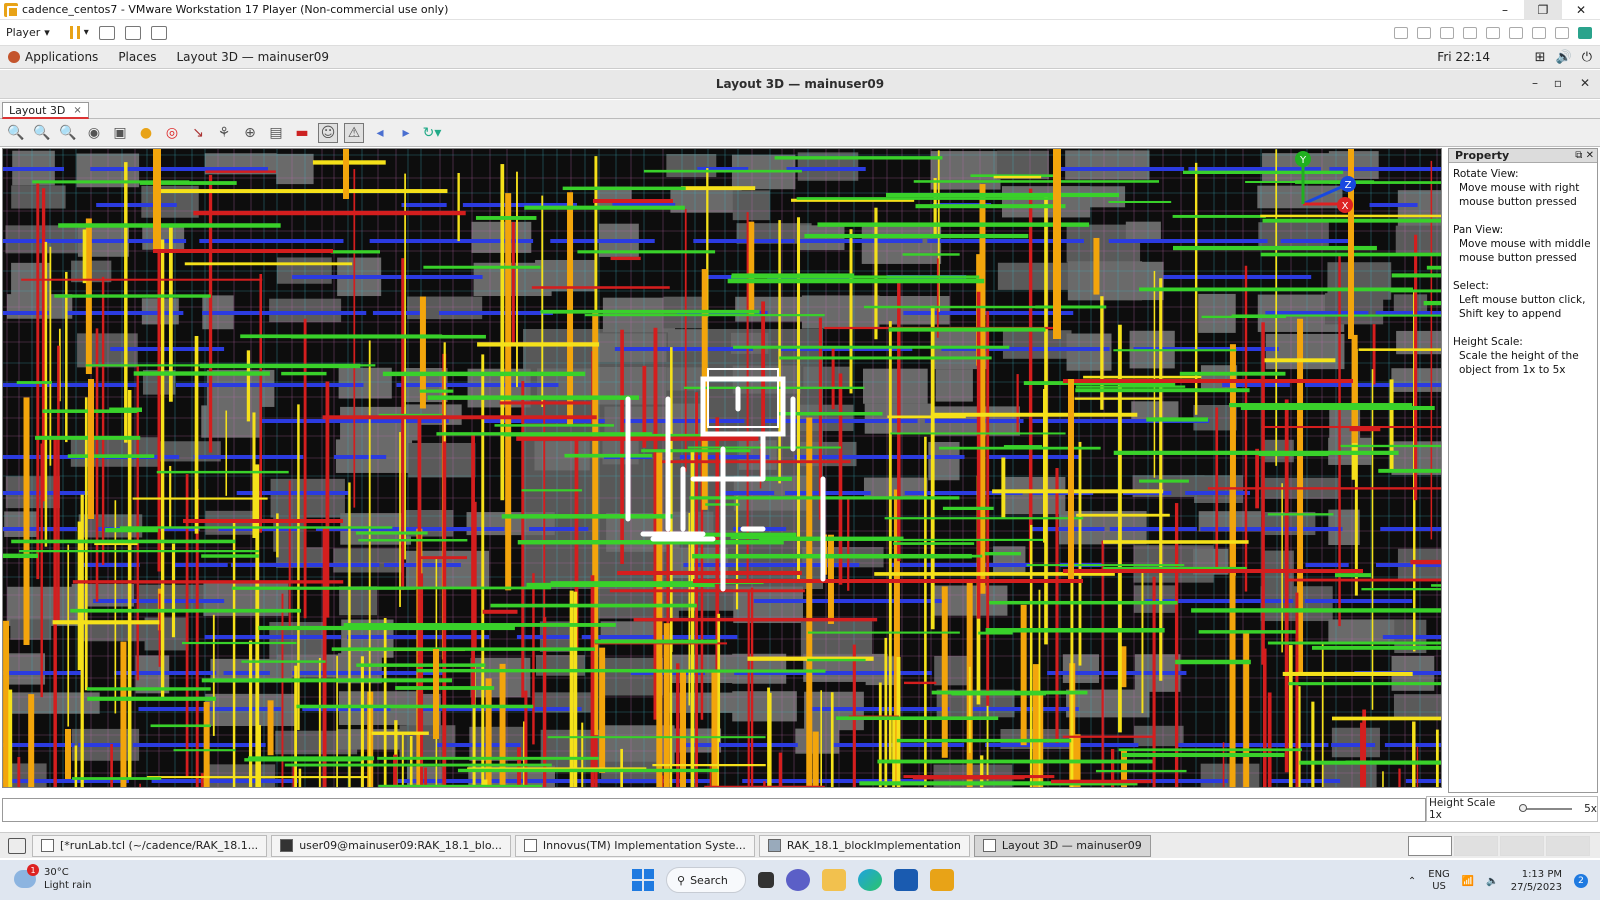 The height and width of the screenshot is (900, 1600). I want to click on app-maximize-button: ▫, so click(1558, 83).